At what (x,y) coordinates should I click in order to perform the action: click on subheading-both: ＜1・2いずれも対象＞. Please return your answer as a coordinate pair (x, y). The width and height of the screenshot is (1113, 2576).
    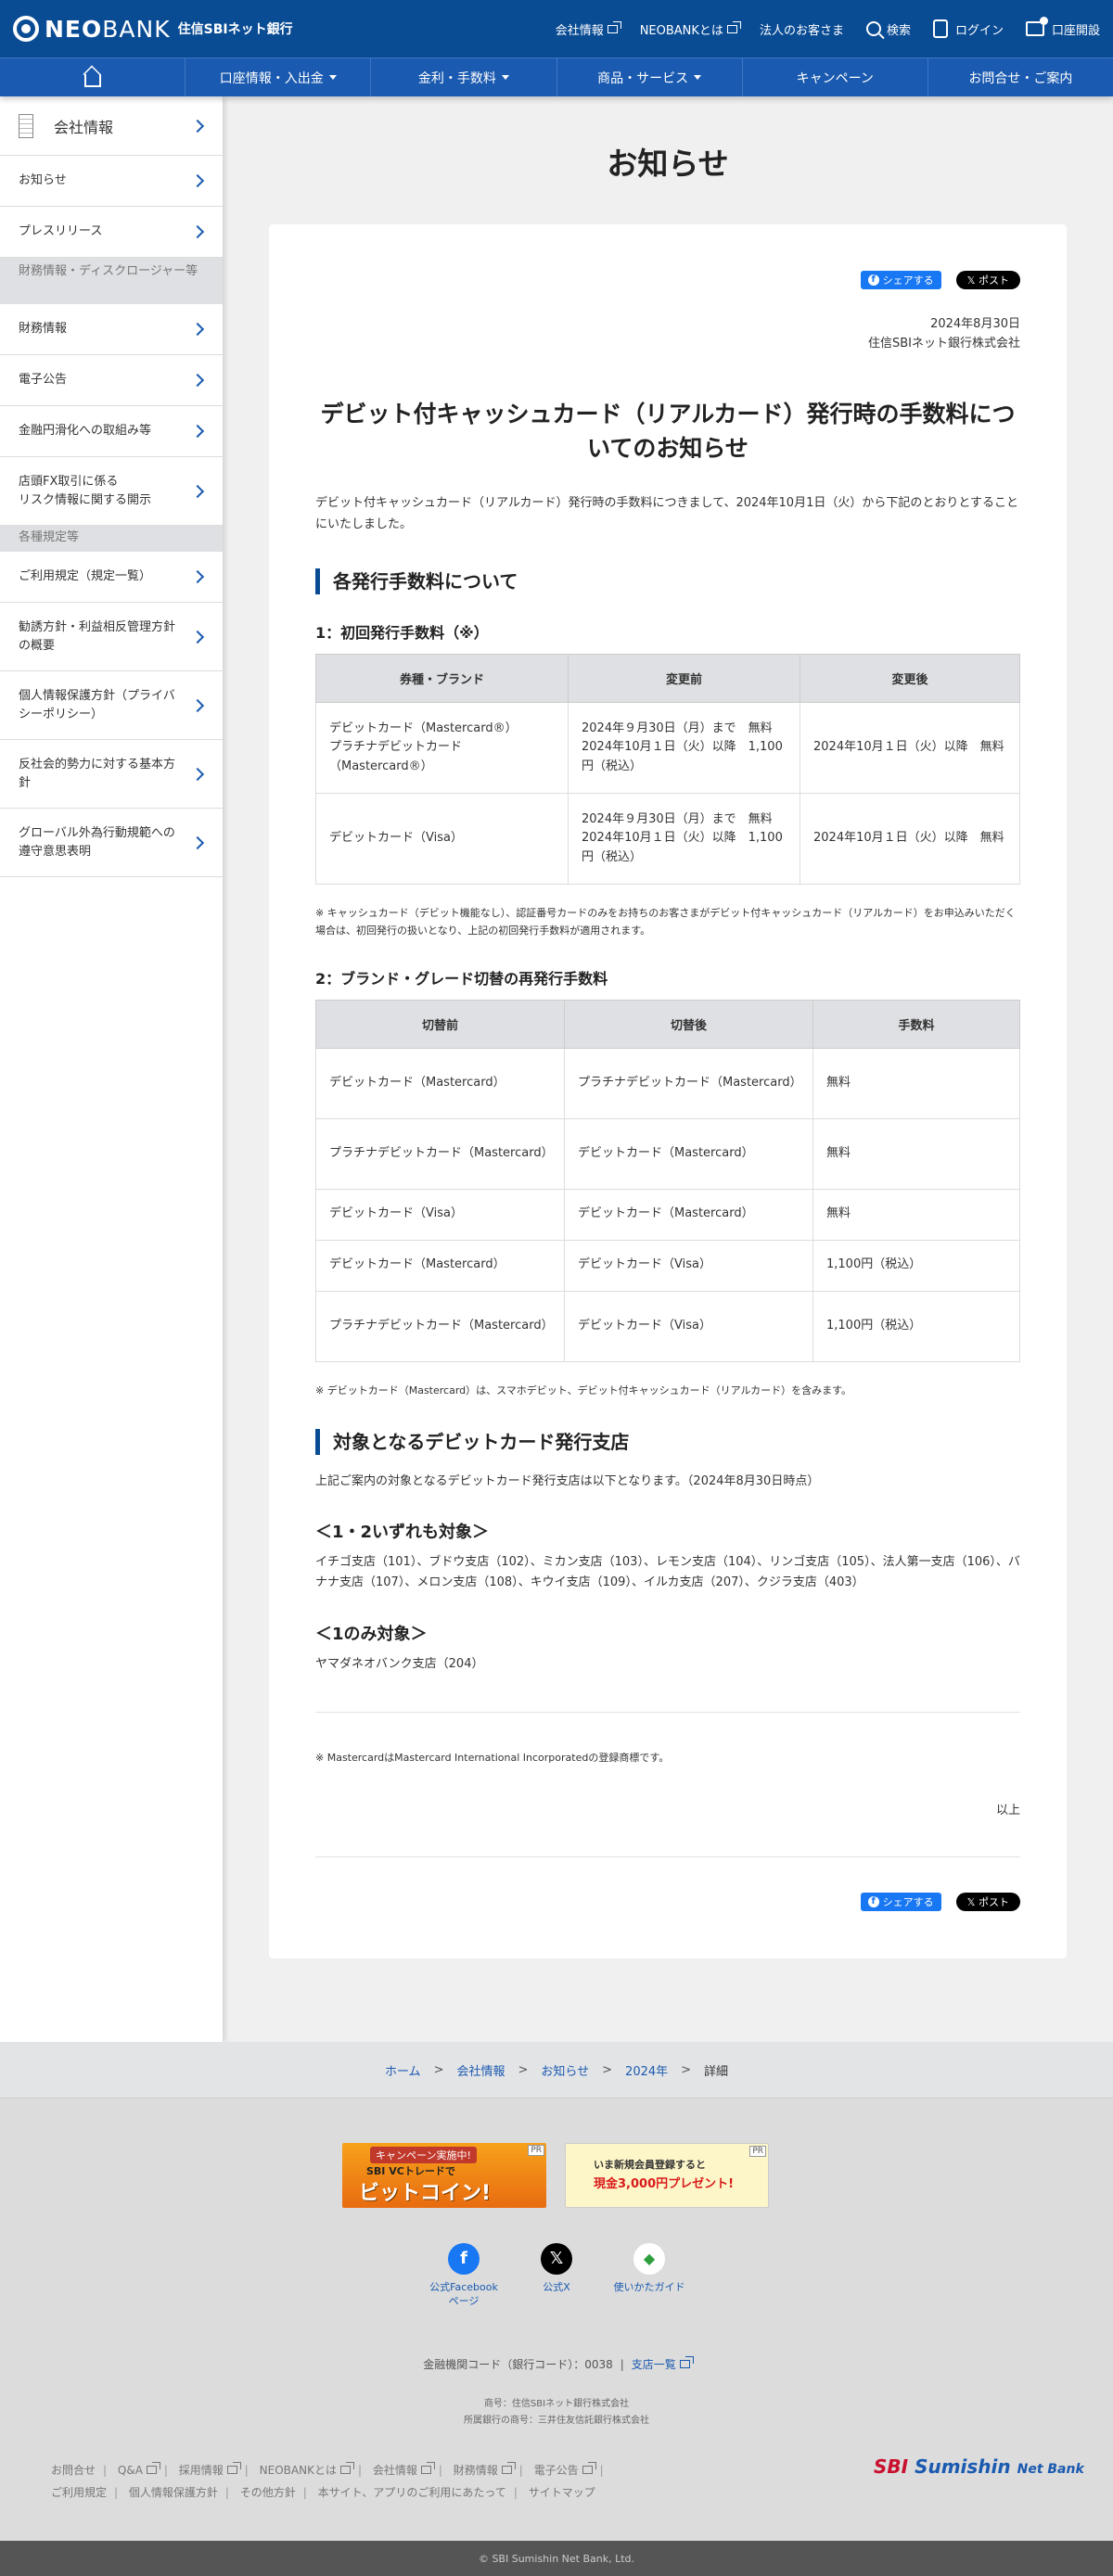
    Looking at the image, I should click on (402, 1532).